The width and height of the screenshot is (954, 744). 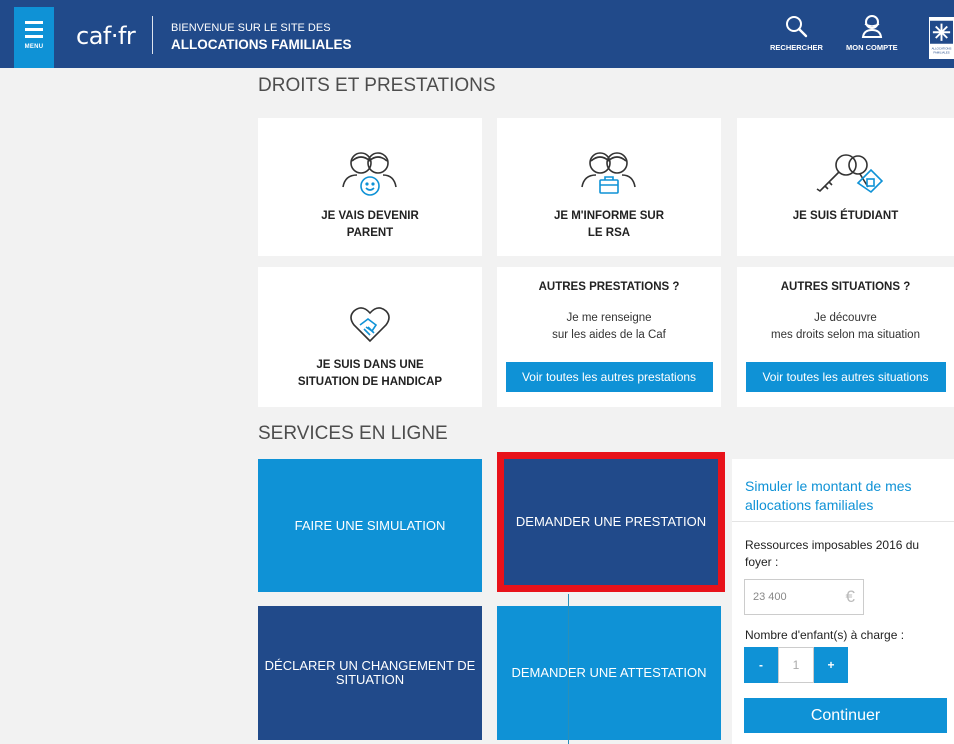 I want to click on tile-declarer-changement: DÉCLARER UN CHANGEMENT DE SITUATION, so click(x=370, y=673).